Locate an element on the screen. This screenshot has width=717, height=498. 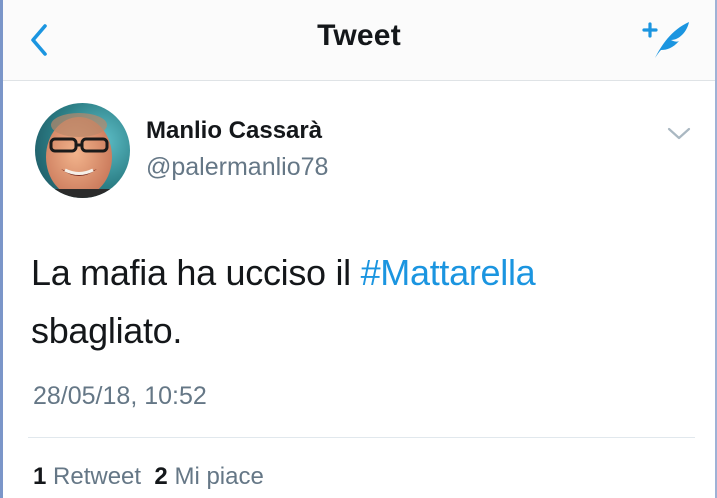
divider is located at coordinates (361, 437).